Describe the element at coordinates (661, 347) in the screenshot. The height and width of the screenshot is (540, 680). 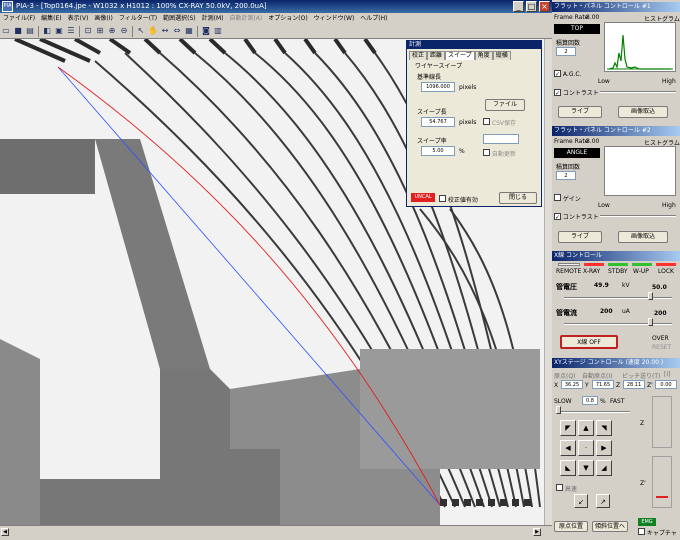
I see `reset-label: RESET` at that location.